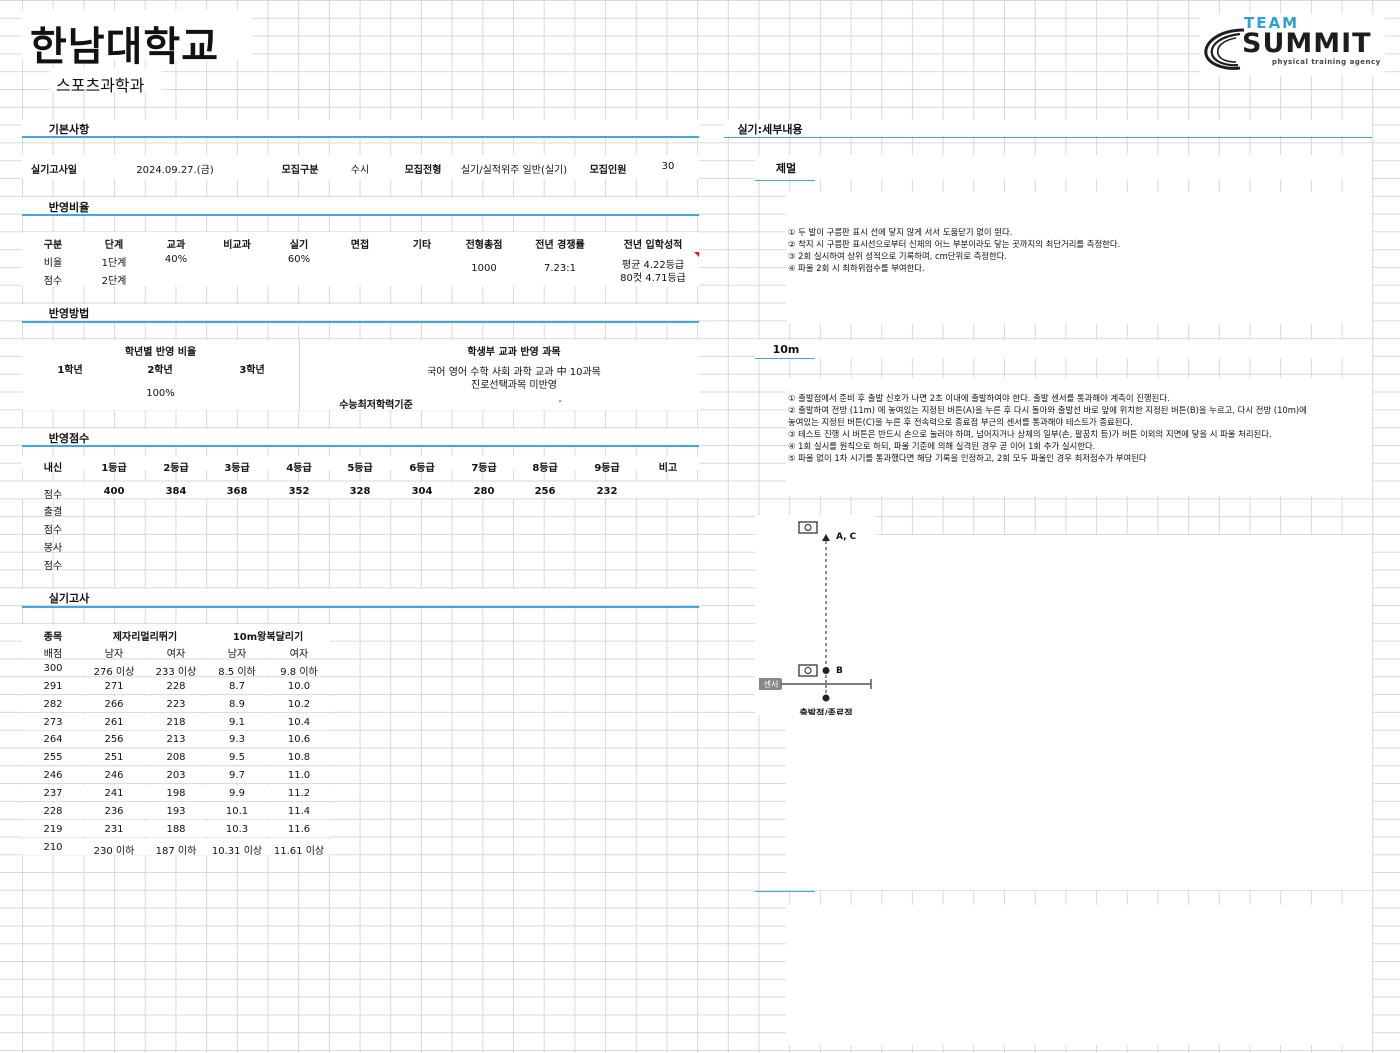  Describe the element at coordinates (114, 776) in the screenshot. I see `practical-cell: 246` at that location.